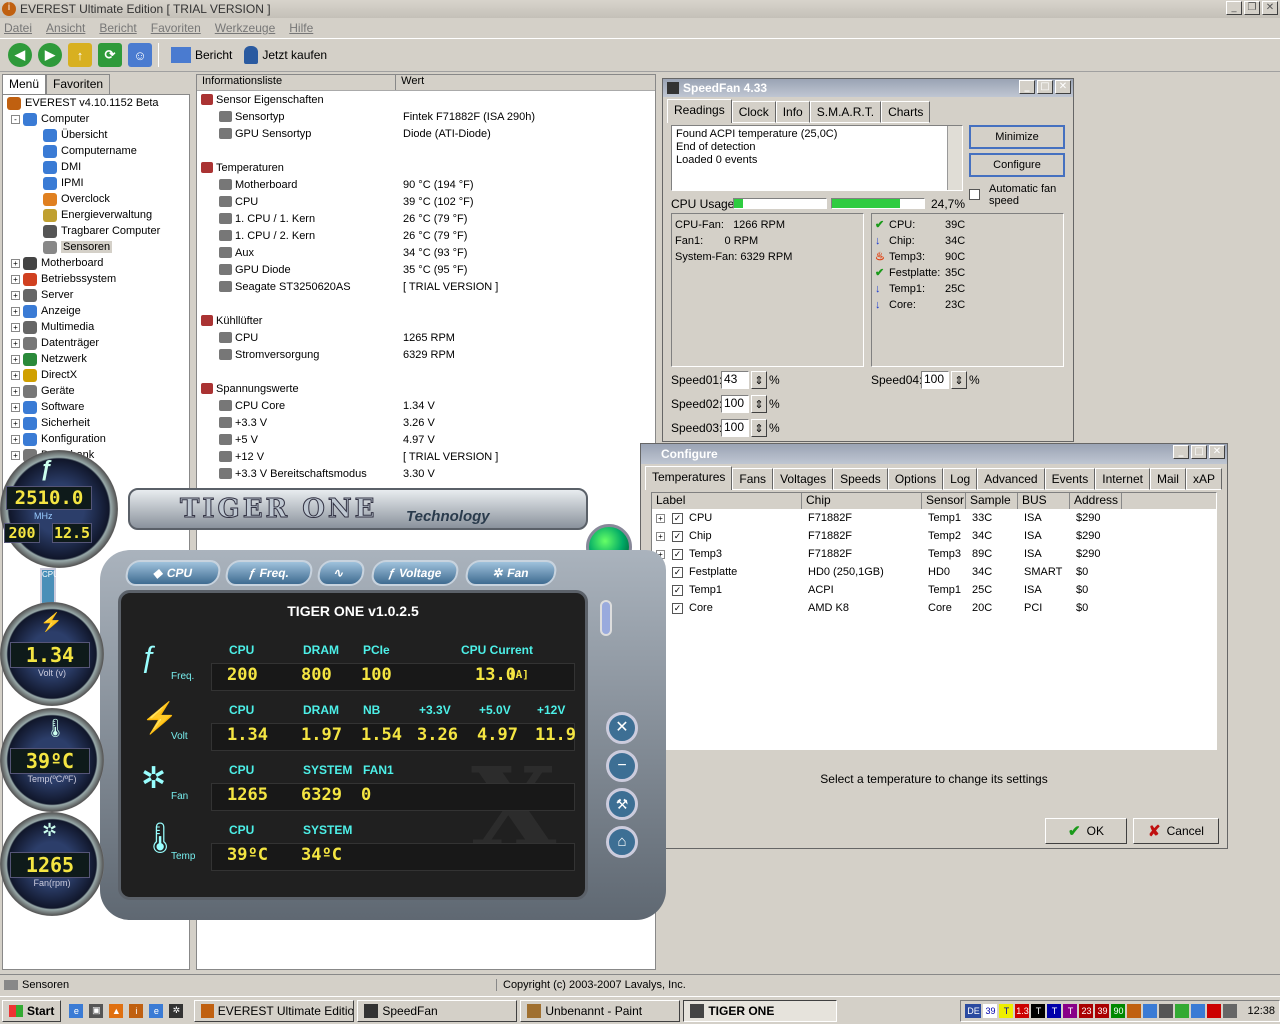 Image resolution: width=1280 pixels, height=1024 pixels. Describe the element at coordinates (934, 518) in the screenshot. I see `table-row: + ✓ CPU F71882F Temp1 33C ISA $290` at that location.